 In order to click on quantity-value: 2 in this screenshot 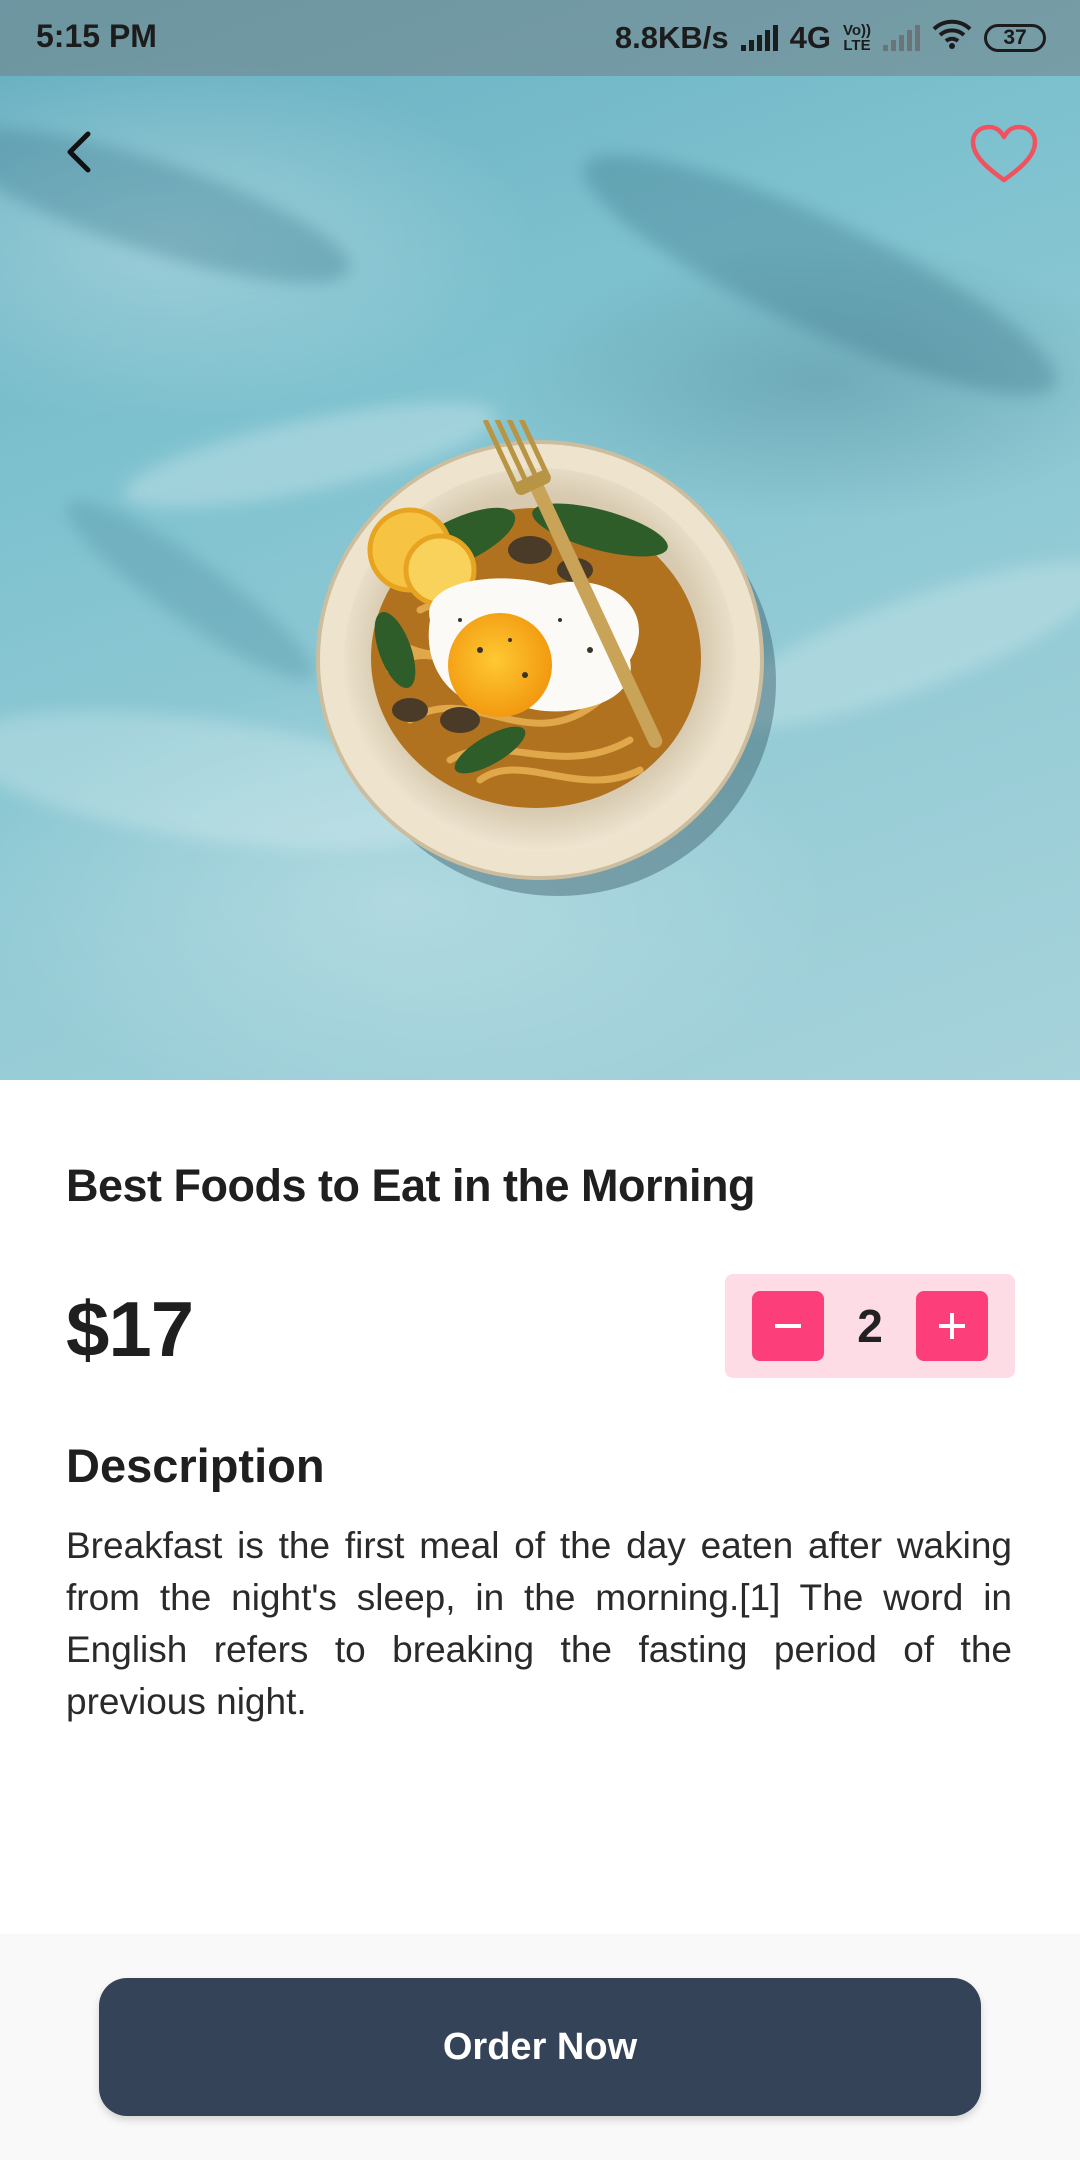, I will do `click(870, 1326)`.